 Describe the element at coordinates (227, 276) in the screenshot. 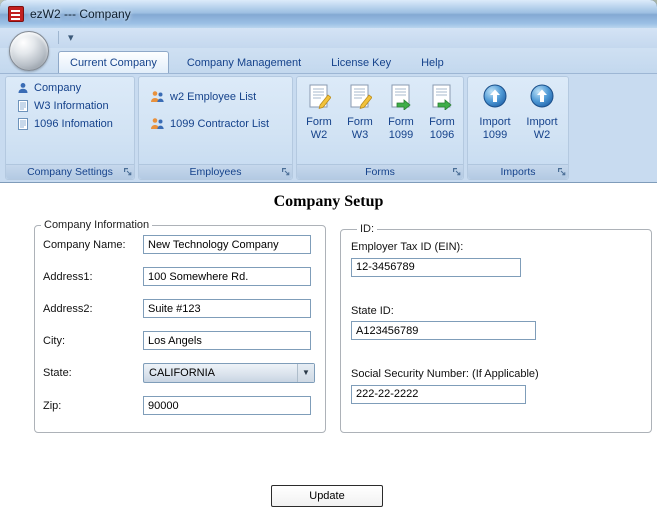

I see `address1-input` at that location.